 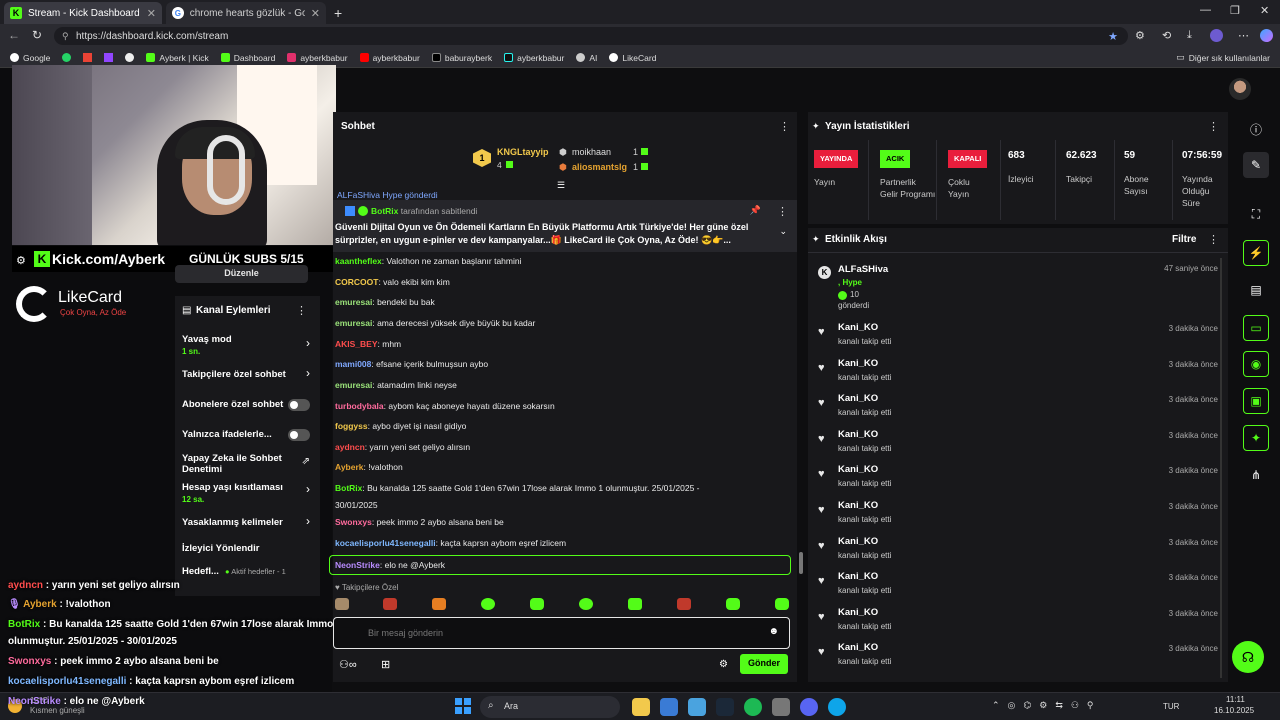 What do you see at coordinates (1047, 705) in the screenshot?
I see `tray-icons: ⌃◎⌬⚙⇆⚇⚲` at bounding box center [1047, 705].